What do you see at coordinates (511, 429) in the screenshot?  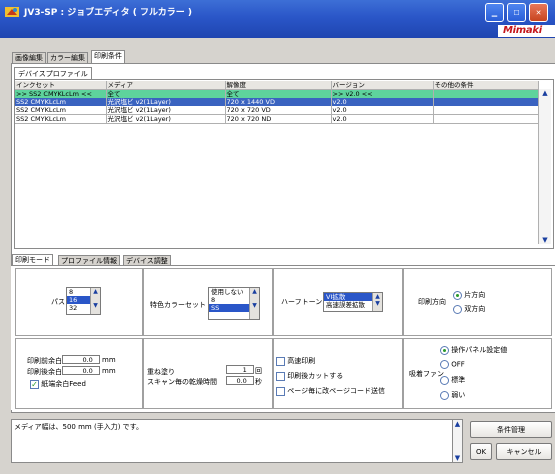 I see `condition-manage-button: 条件管理` at bounding box center [511, 429].